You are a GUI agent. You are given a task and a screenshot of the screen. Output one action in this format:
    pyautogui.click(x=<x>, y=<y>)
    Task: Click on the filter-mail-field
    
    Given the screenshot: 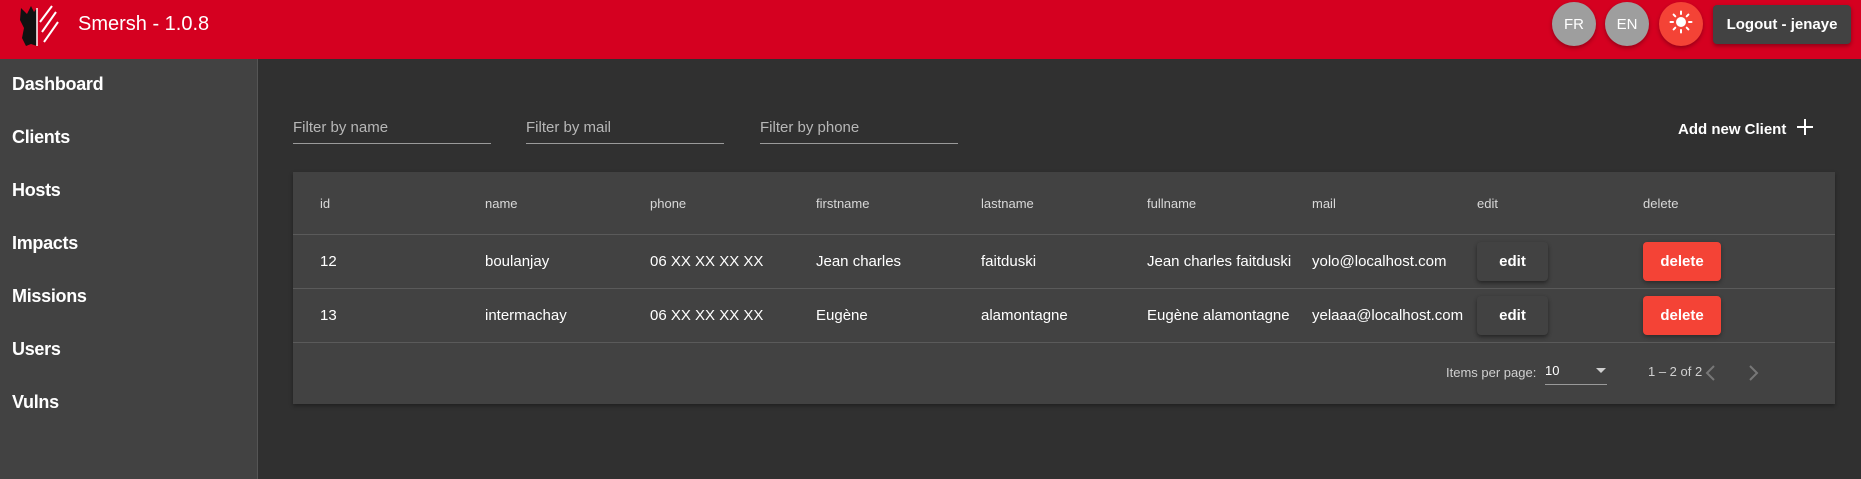 What is the action you would take?
    pyautogui.click(x=625, y=128)
    